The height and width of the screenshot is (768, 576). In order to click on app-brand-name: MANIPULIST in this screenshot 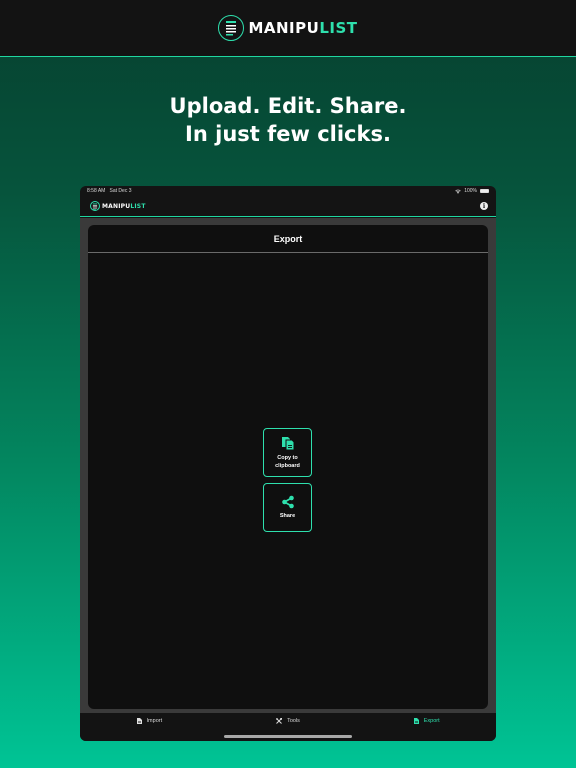, I will do `click(124, 206)`.